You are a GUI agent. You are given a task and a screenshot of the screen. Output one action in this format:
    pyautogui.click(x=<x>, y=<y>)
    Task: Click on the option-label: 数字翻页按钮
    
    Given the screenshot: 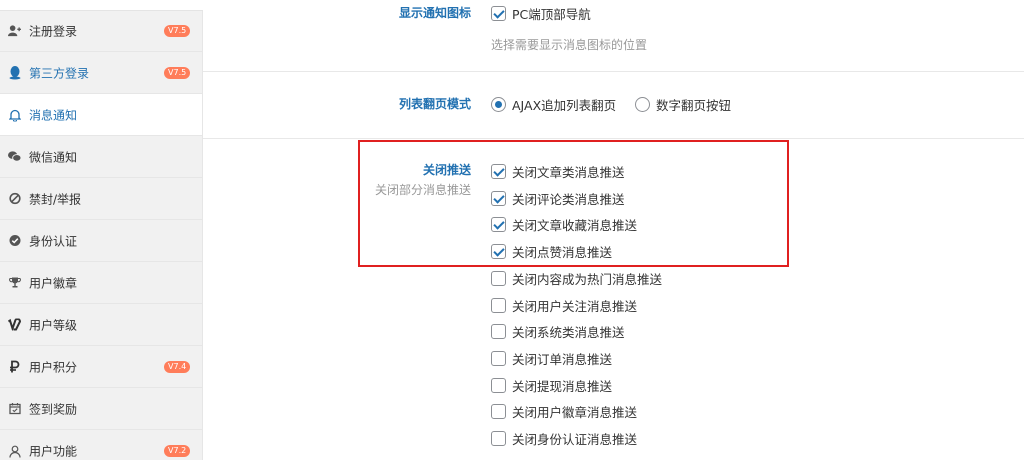 What is the action you would take?
    pyautogui.click(x=694, y=105)
    